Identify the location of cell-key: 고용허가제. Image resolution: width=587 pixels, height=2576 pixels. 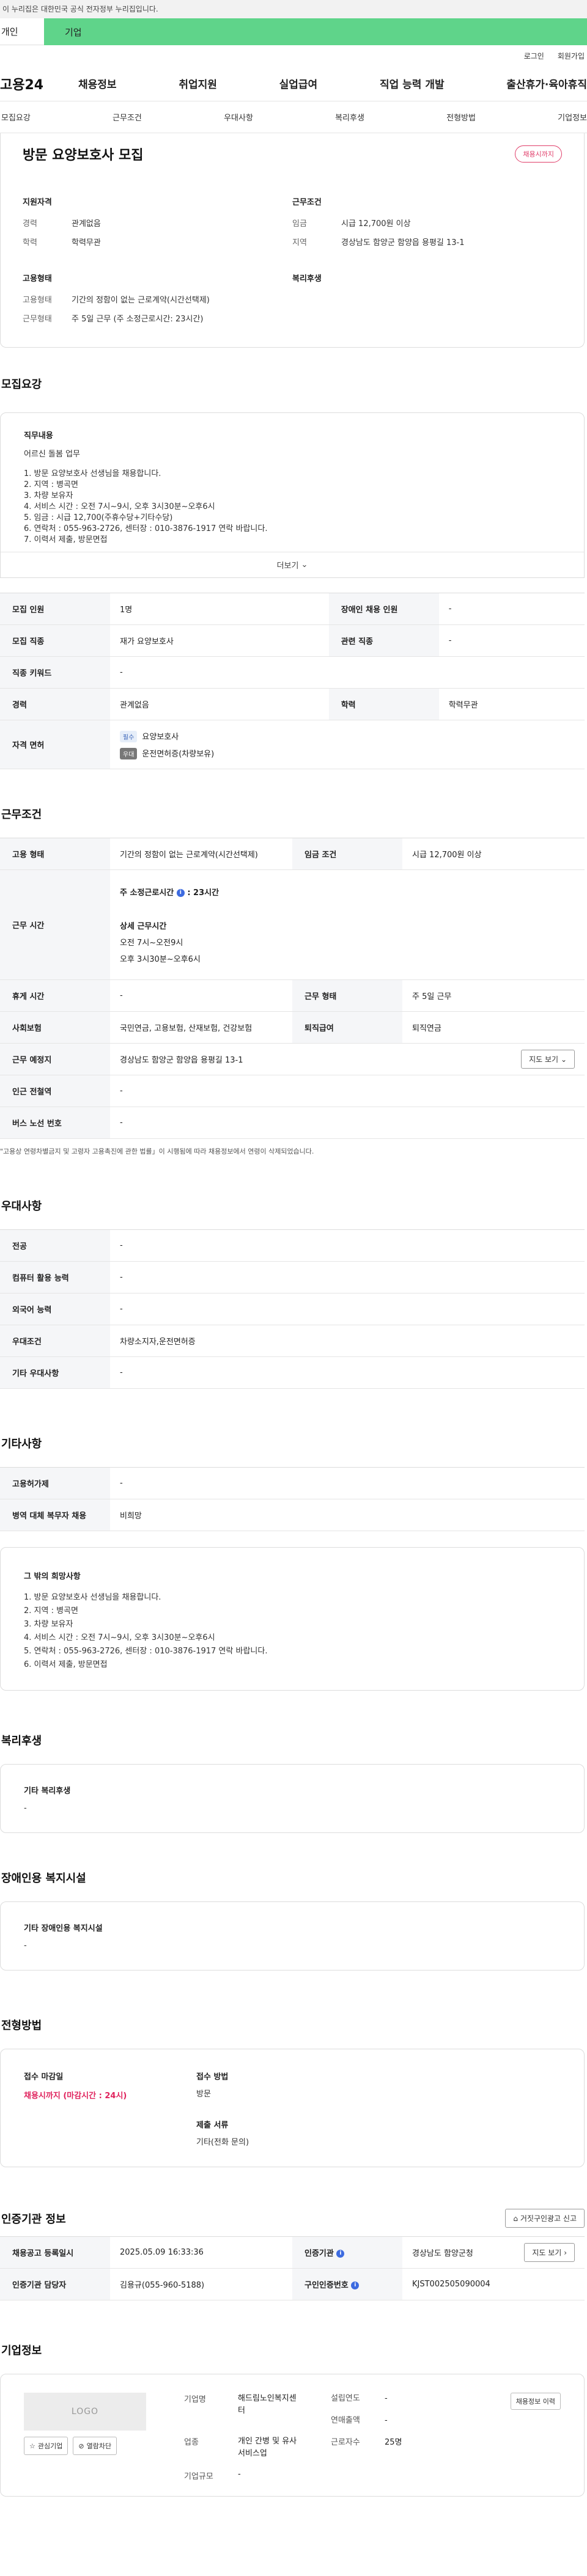
(55, 1483).